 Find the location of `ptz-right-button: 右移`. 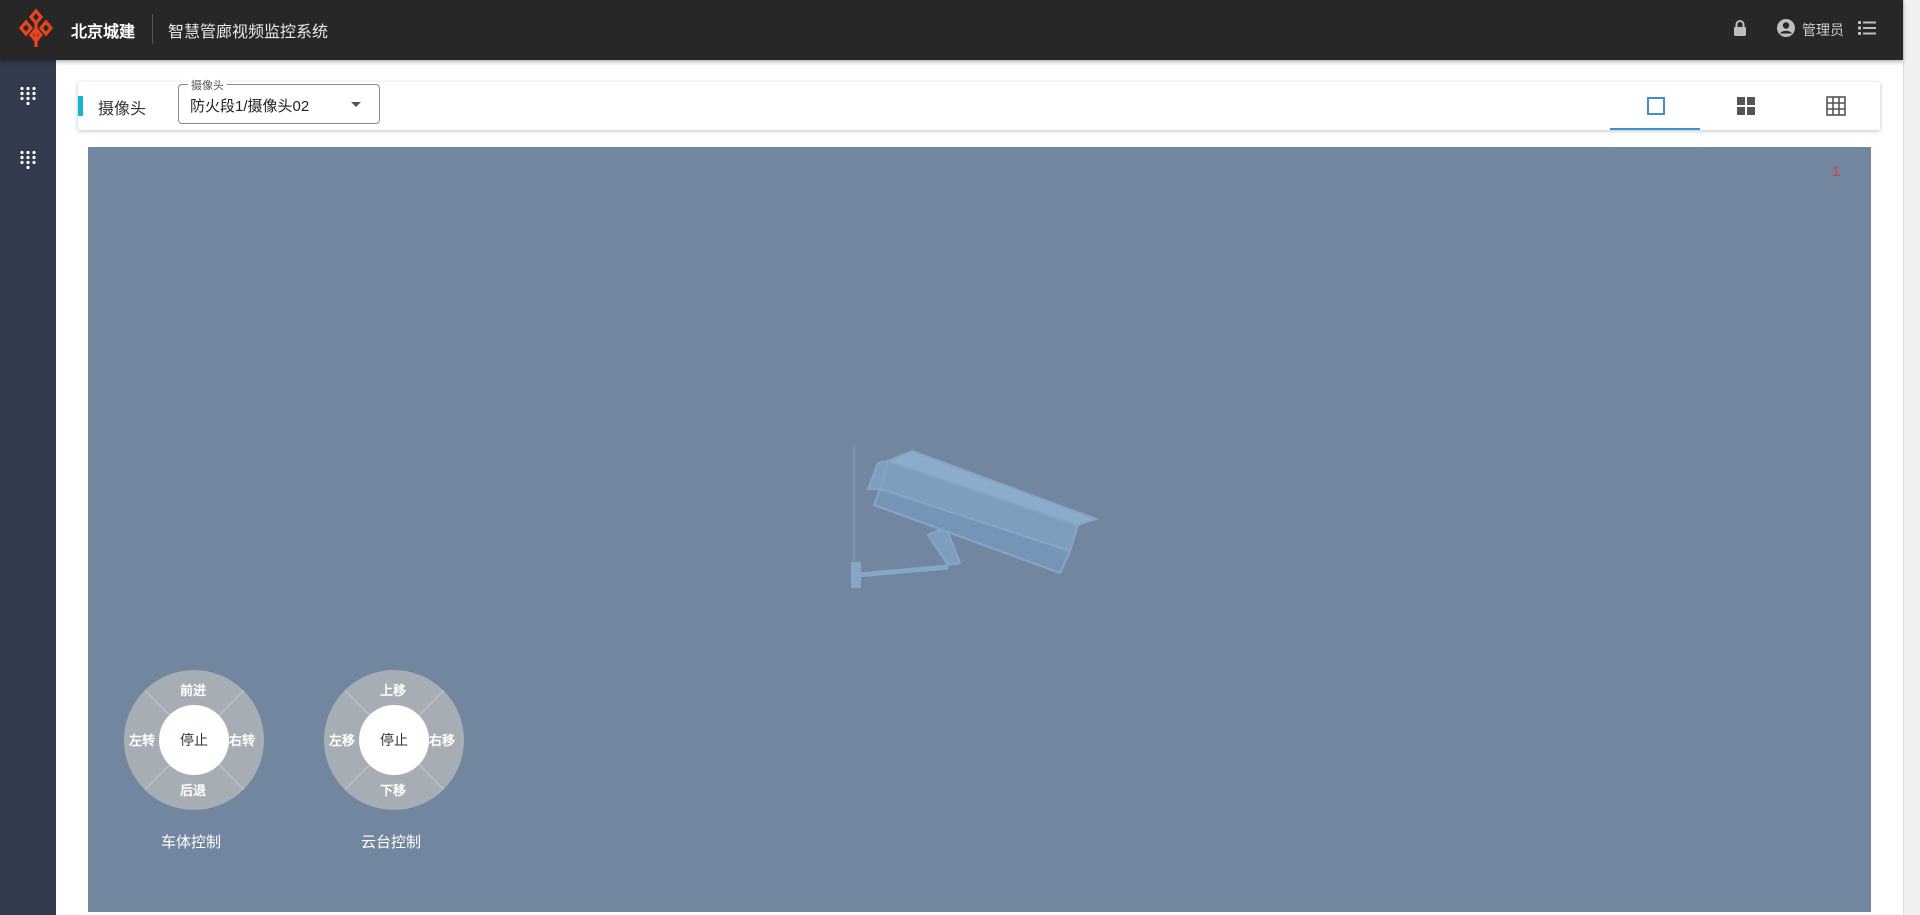

ptz-right-button: 右移 is located at coordinates (442, 739).